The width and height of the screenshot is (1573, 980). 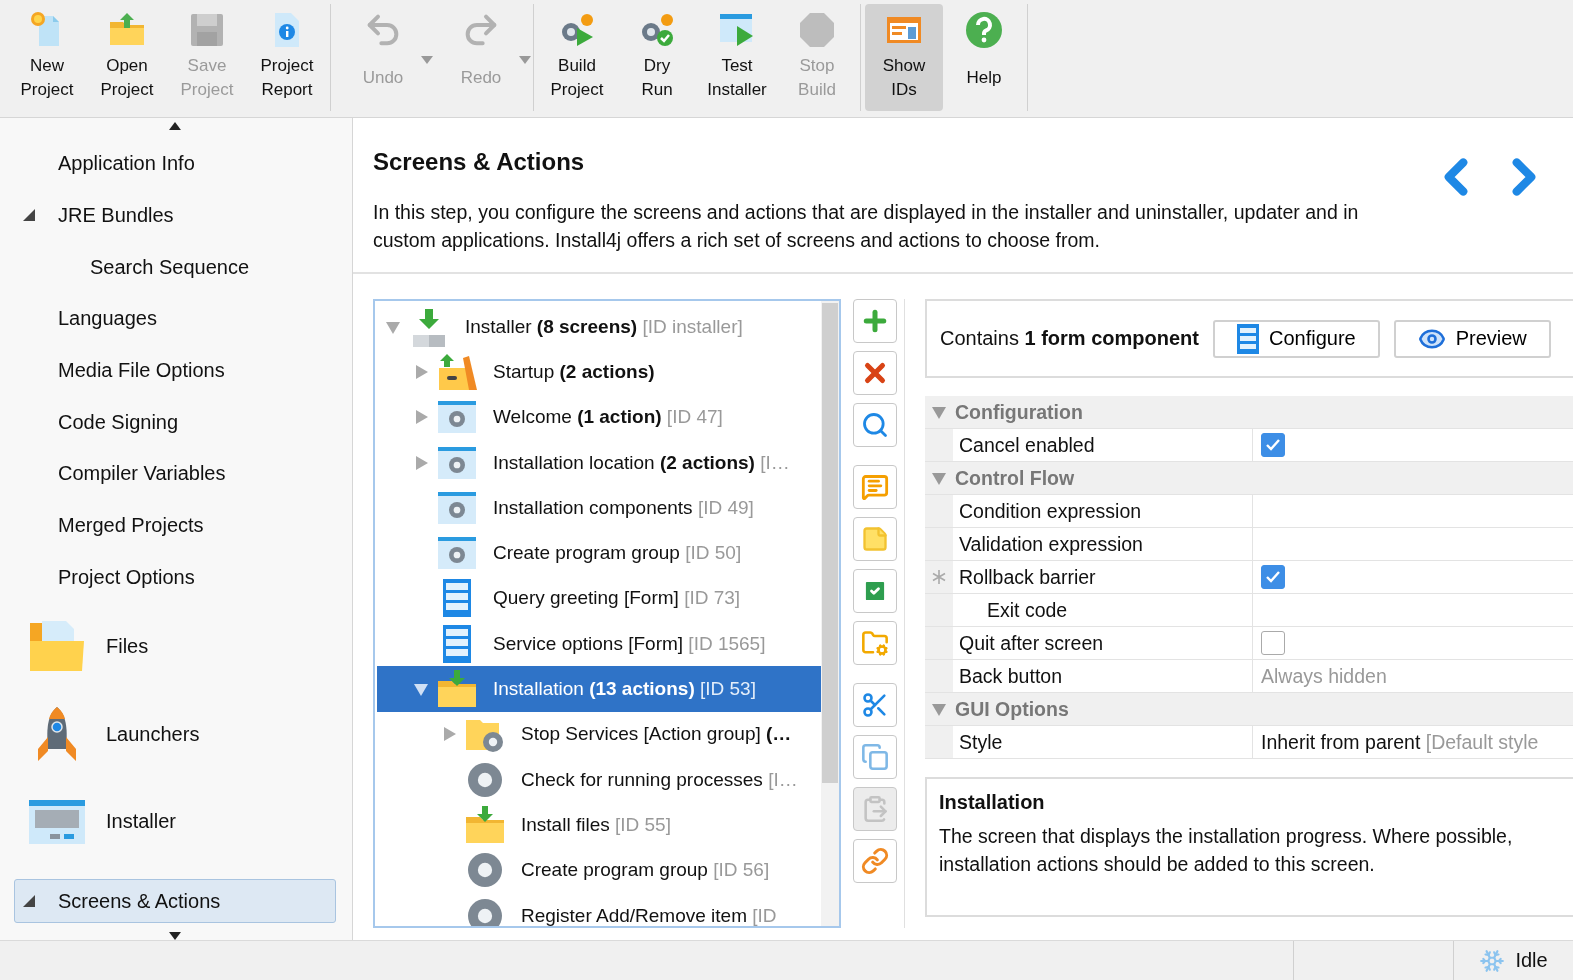 What do you see at coordinates (1012, 709) in the screenshot?
I see `section-title: GUI Options` at bounding box center [1012, 709].